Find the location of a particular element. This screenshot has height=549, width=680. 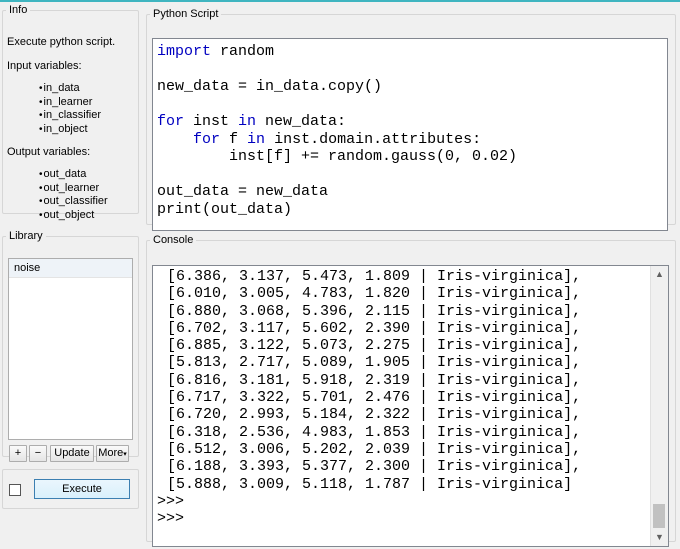

output-variables-heading: Output variables: is located at coordinates (49, 152).